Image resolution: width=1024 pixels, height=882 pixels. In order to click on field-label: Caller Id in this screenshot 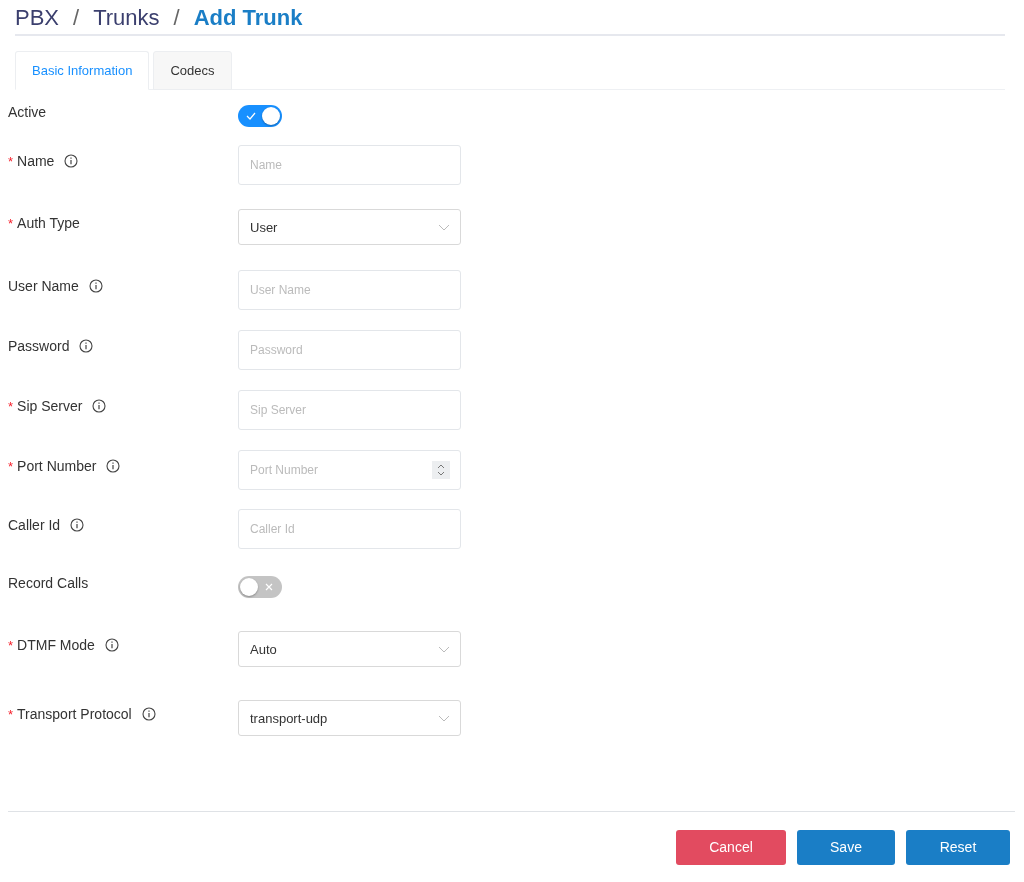, I will do `click(34, 525)`.